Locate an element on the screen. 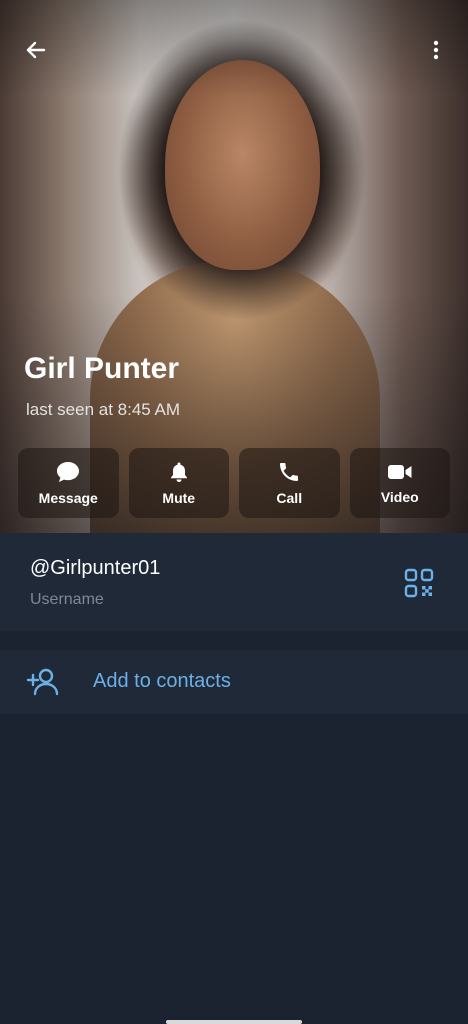  message-button: Message is located at coordinates (68, 483).